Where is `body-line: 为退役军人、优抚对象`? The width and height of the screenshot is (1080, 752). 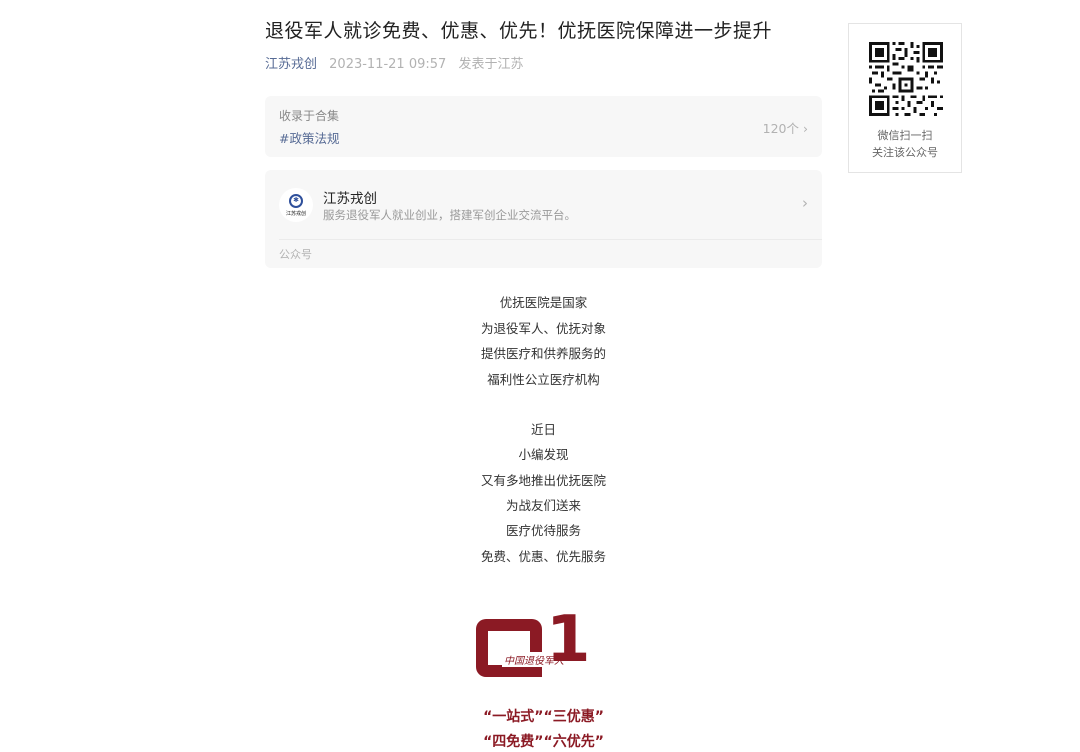
body-line: 为退役军人、优抚对象 is located at coordinates (543, 328).